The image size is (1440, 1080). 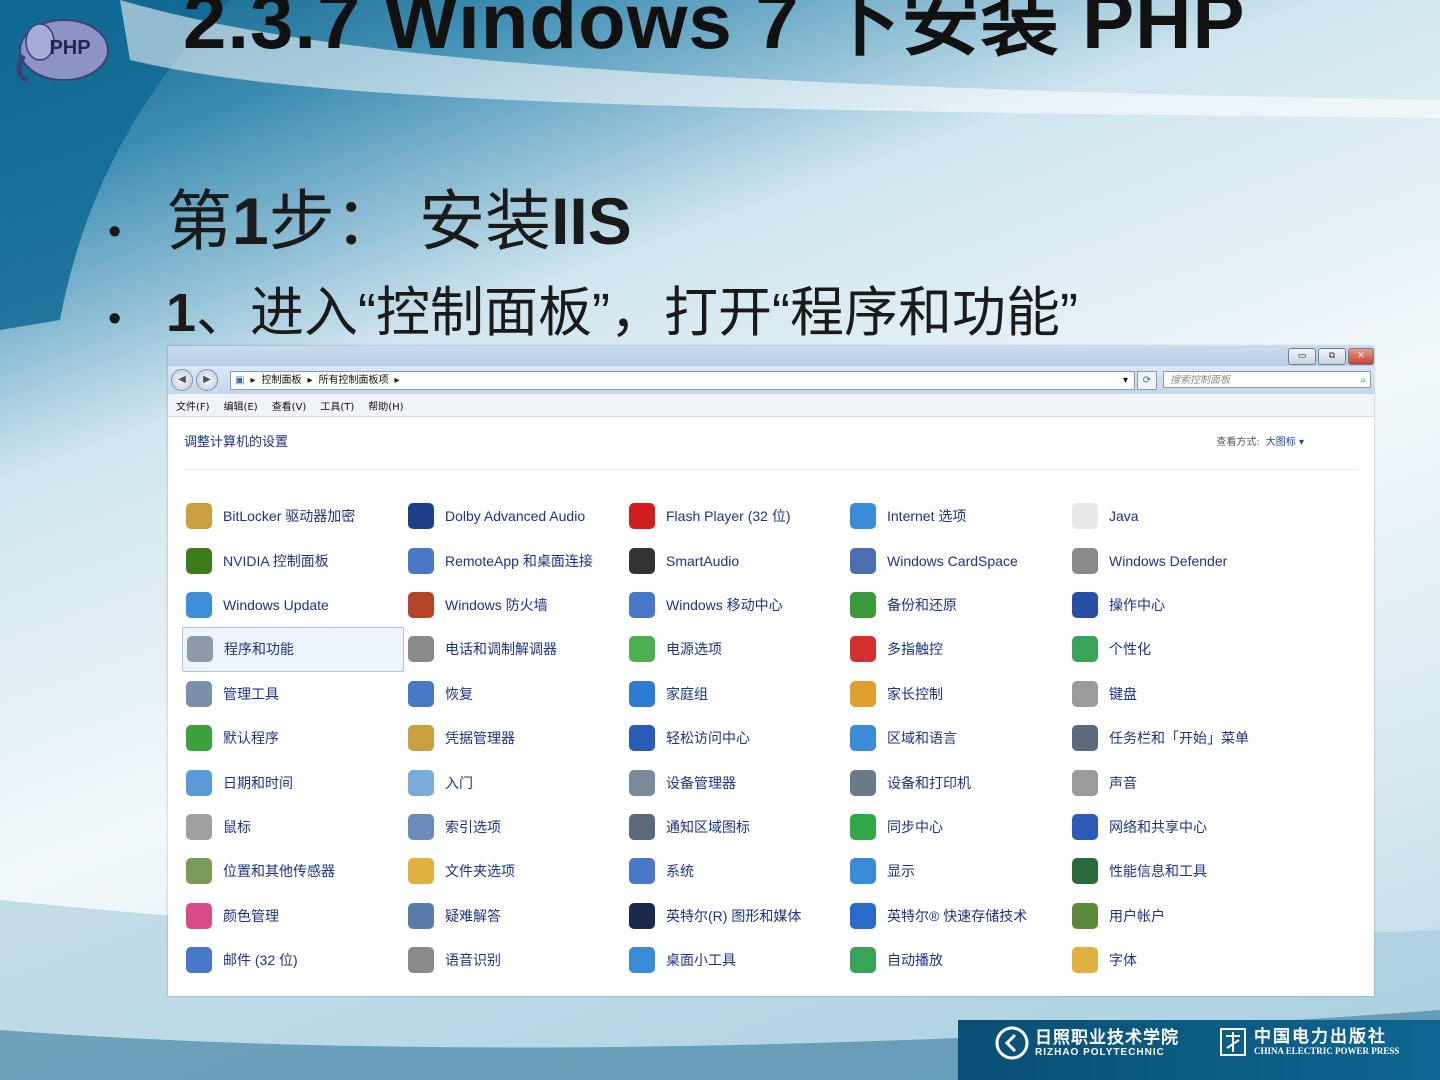 What do you see at coordinates (1267, 379) in the screenshot?
I see `search-input: 搜索控制面板 ⌕` at bounding box center [1267, 379].